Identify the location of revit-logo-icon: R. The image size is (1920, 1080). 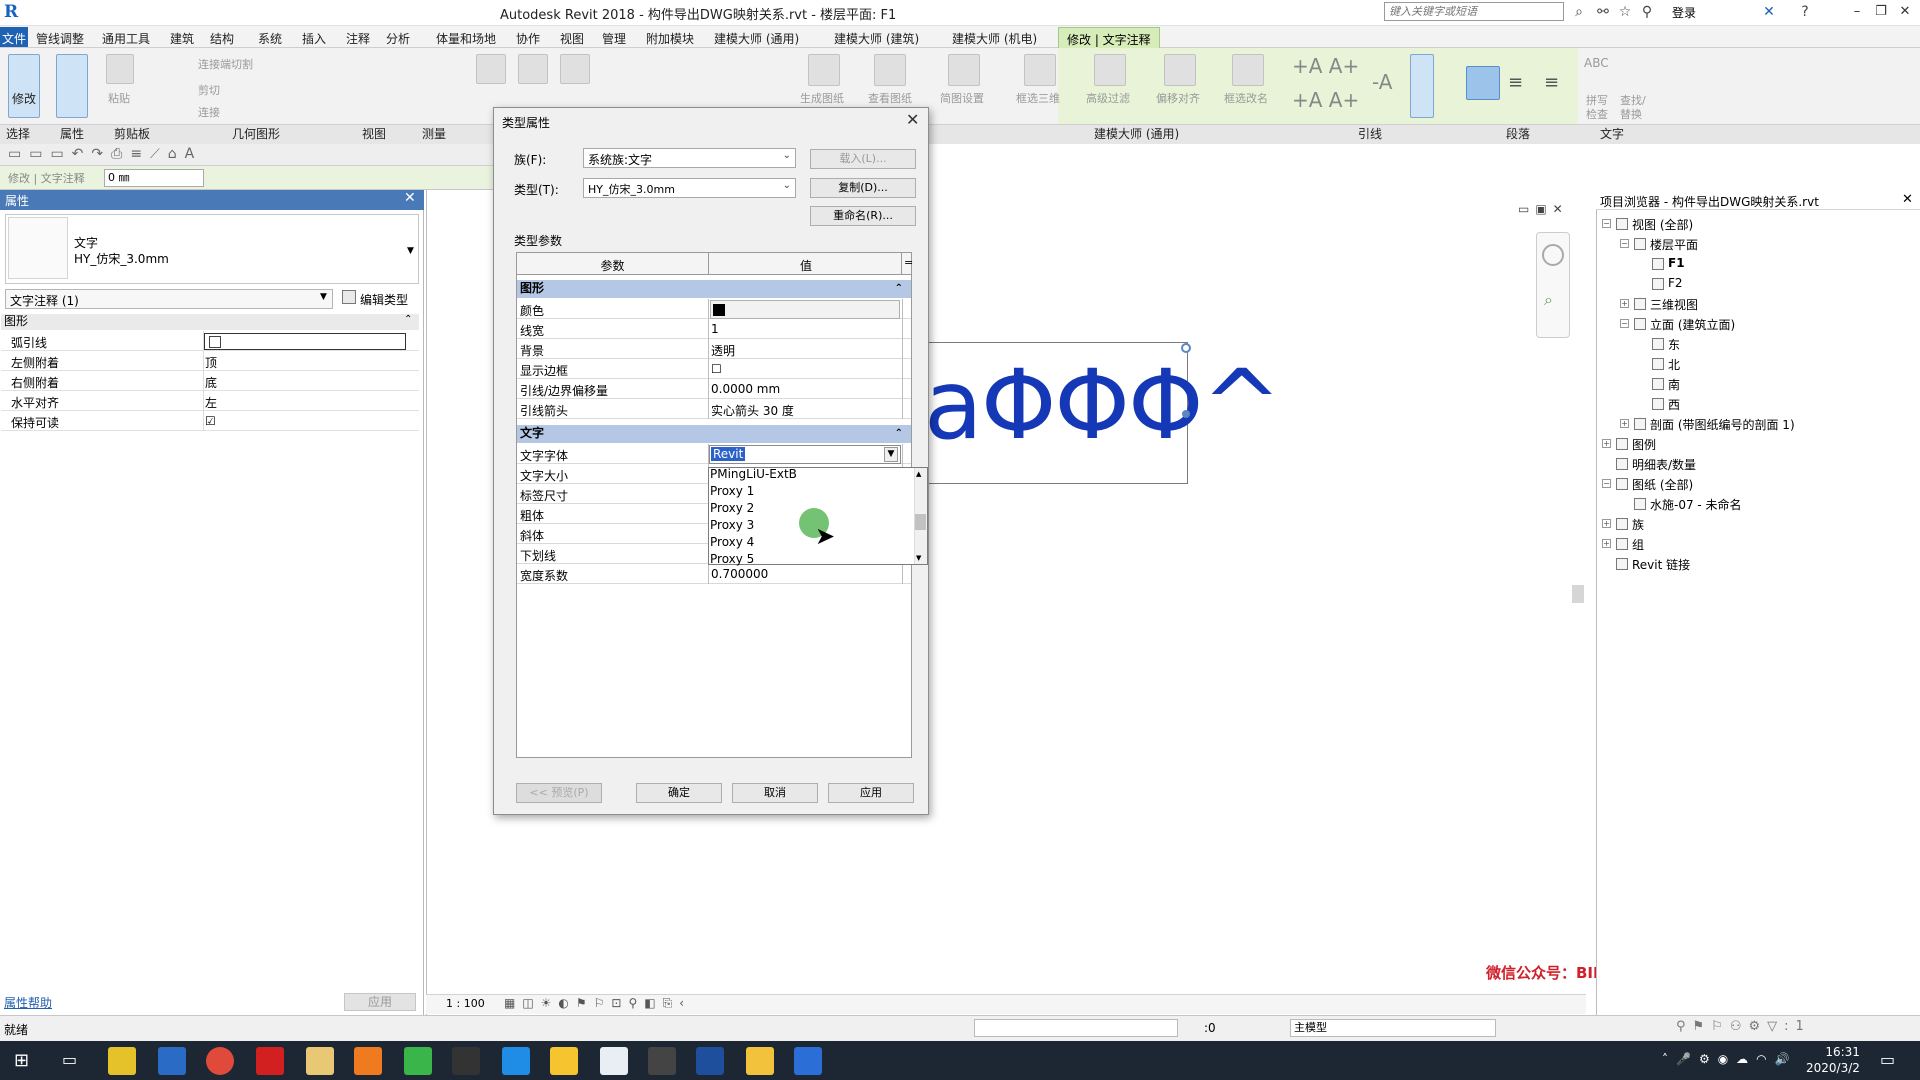
(13, 12).